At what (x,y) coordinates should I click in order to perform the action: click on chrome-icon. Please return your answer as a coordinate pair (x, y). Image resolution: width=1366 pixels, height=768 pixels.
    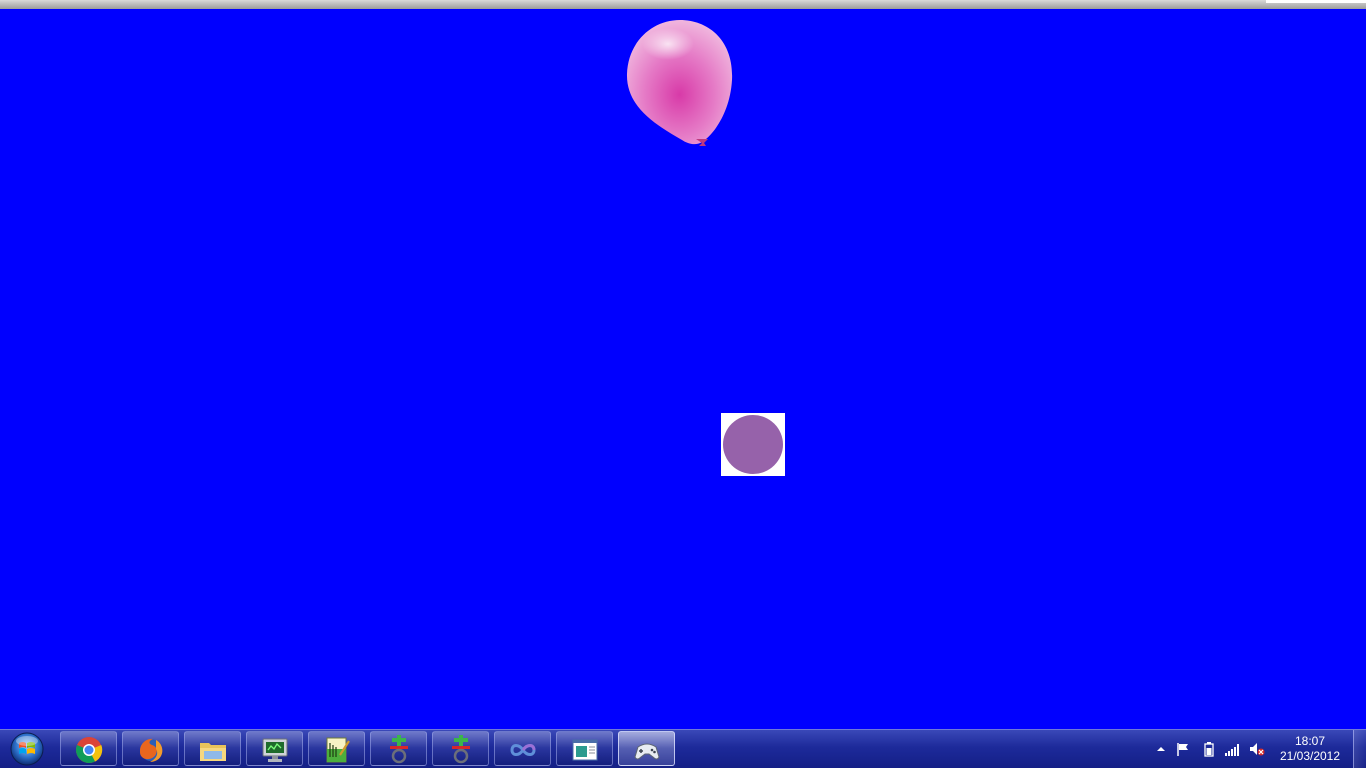
    Looking at the image, I should click on (89, 750).